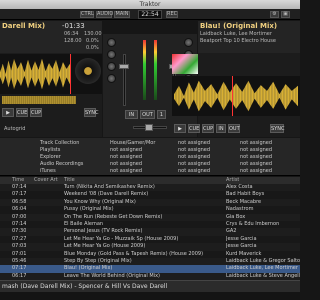  Describe the element at coordinates (19, 224) in the screenshot. I see `cell-time: 07:14` at that location.